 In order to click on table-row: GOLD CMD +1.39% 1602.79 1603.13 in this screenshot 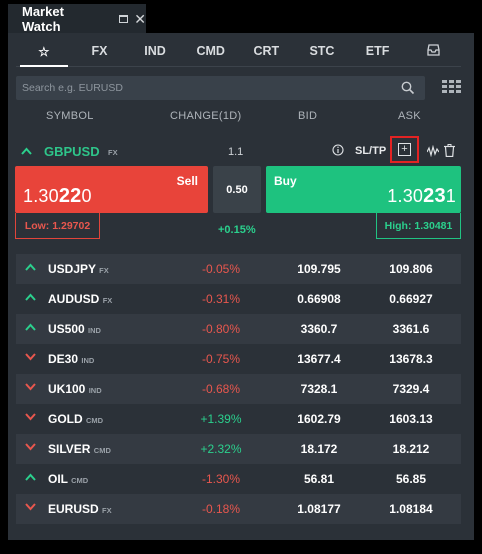, I will do `click(238, 419)`.